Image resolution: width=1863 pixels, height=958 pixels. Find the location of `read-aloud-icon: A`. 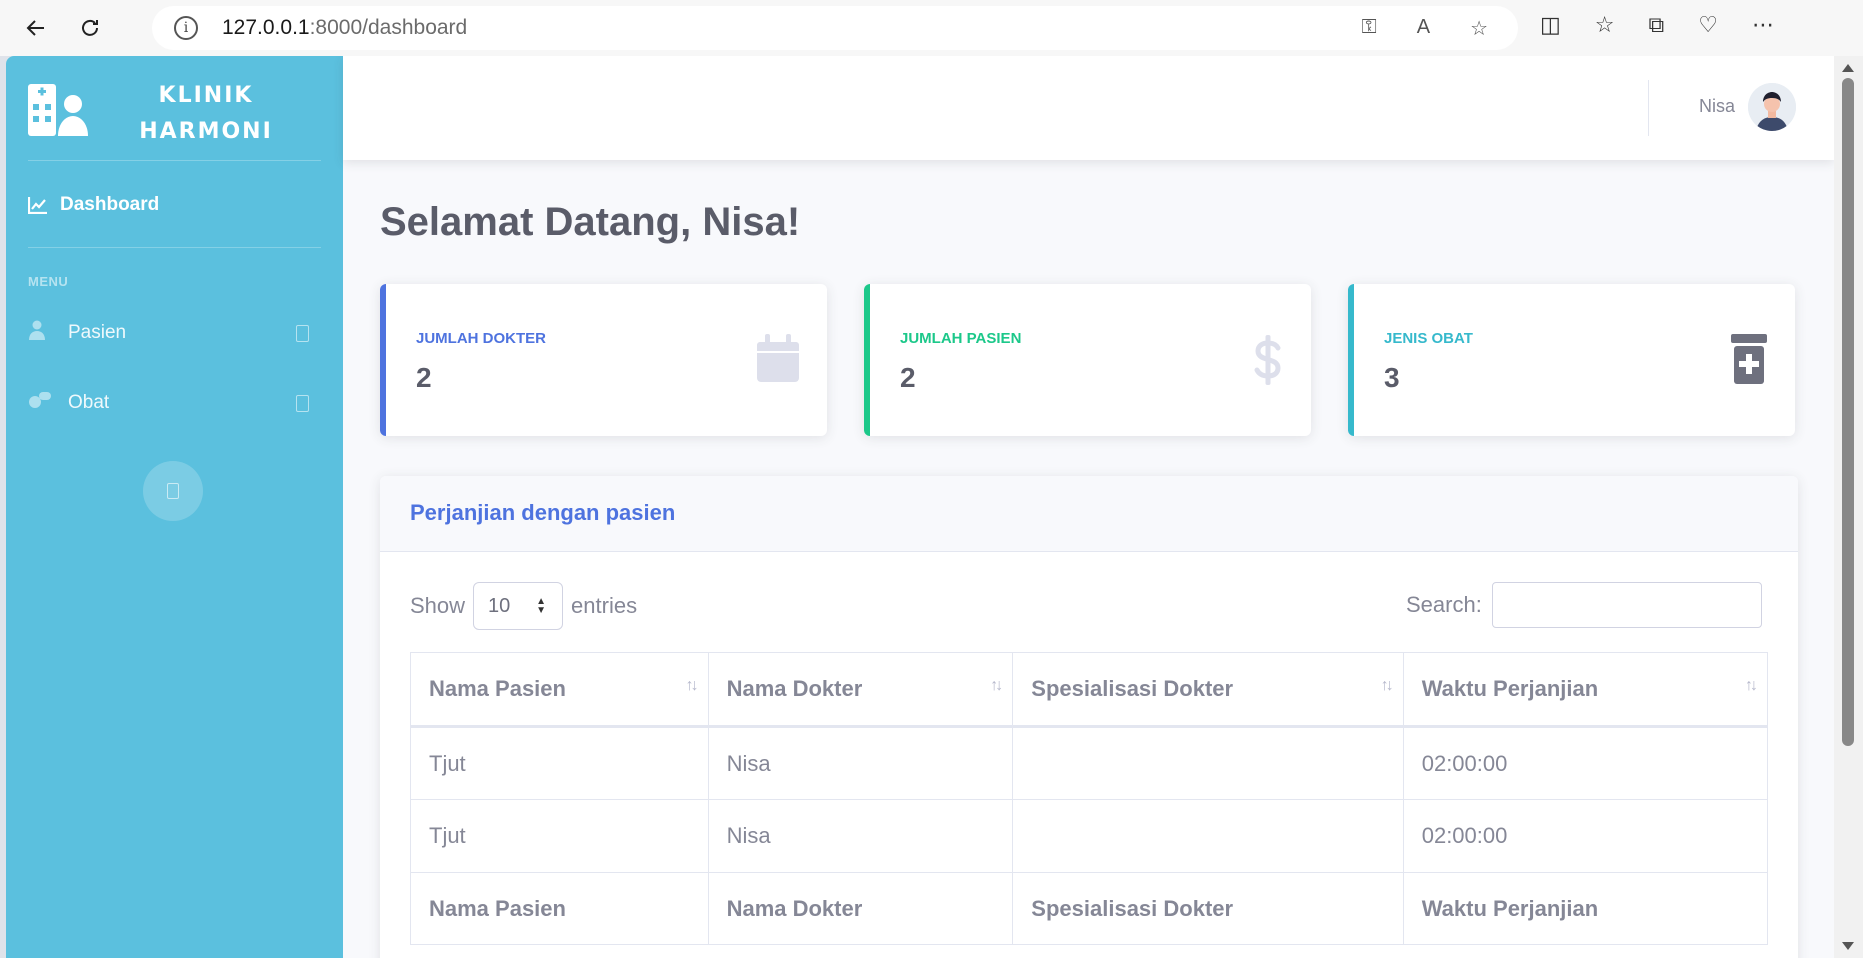

read-aloud-icon: A is located at coordinates (1423, 28).